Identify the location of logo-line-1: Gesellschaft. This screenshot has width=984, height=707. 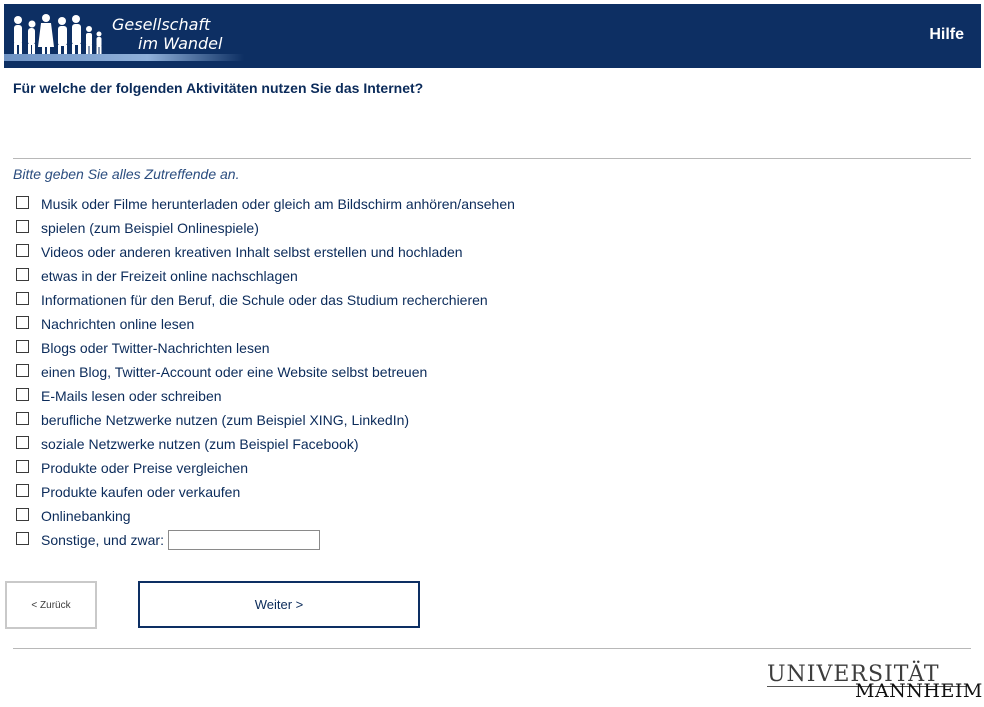
(161, 24).